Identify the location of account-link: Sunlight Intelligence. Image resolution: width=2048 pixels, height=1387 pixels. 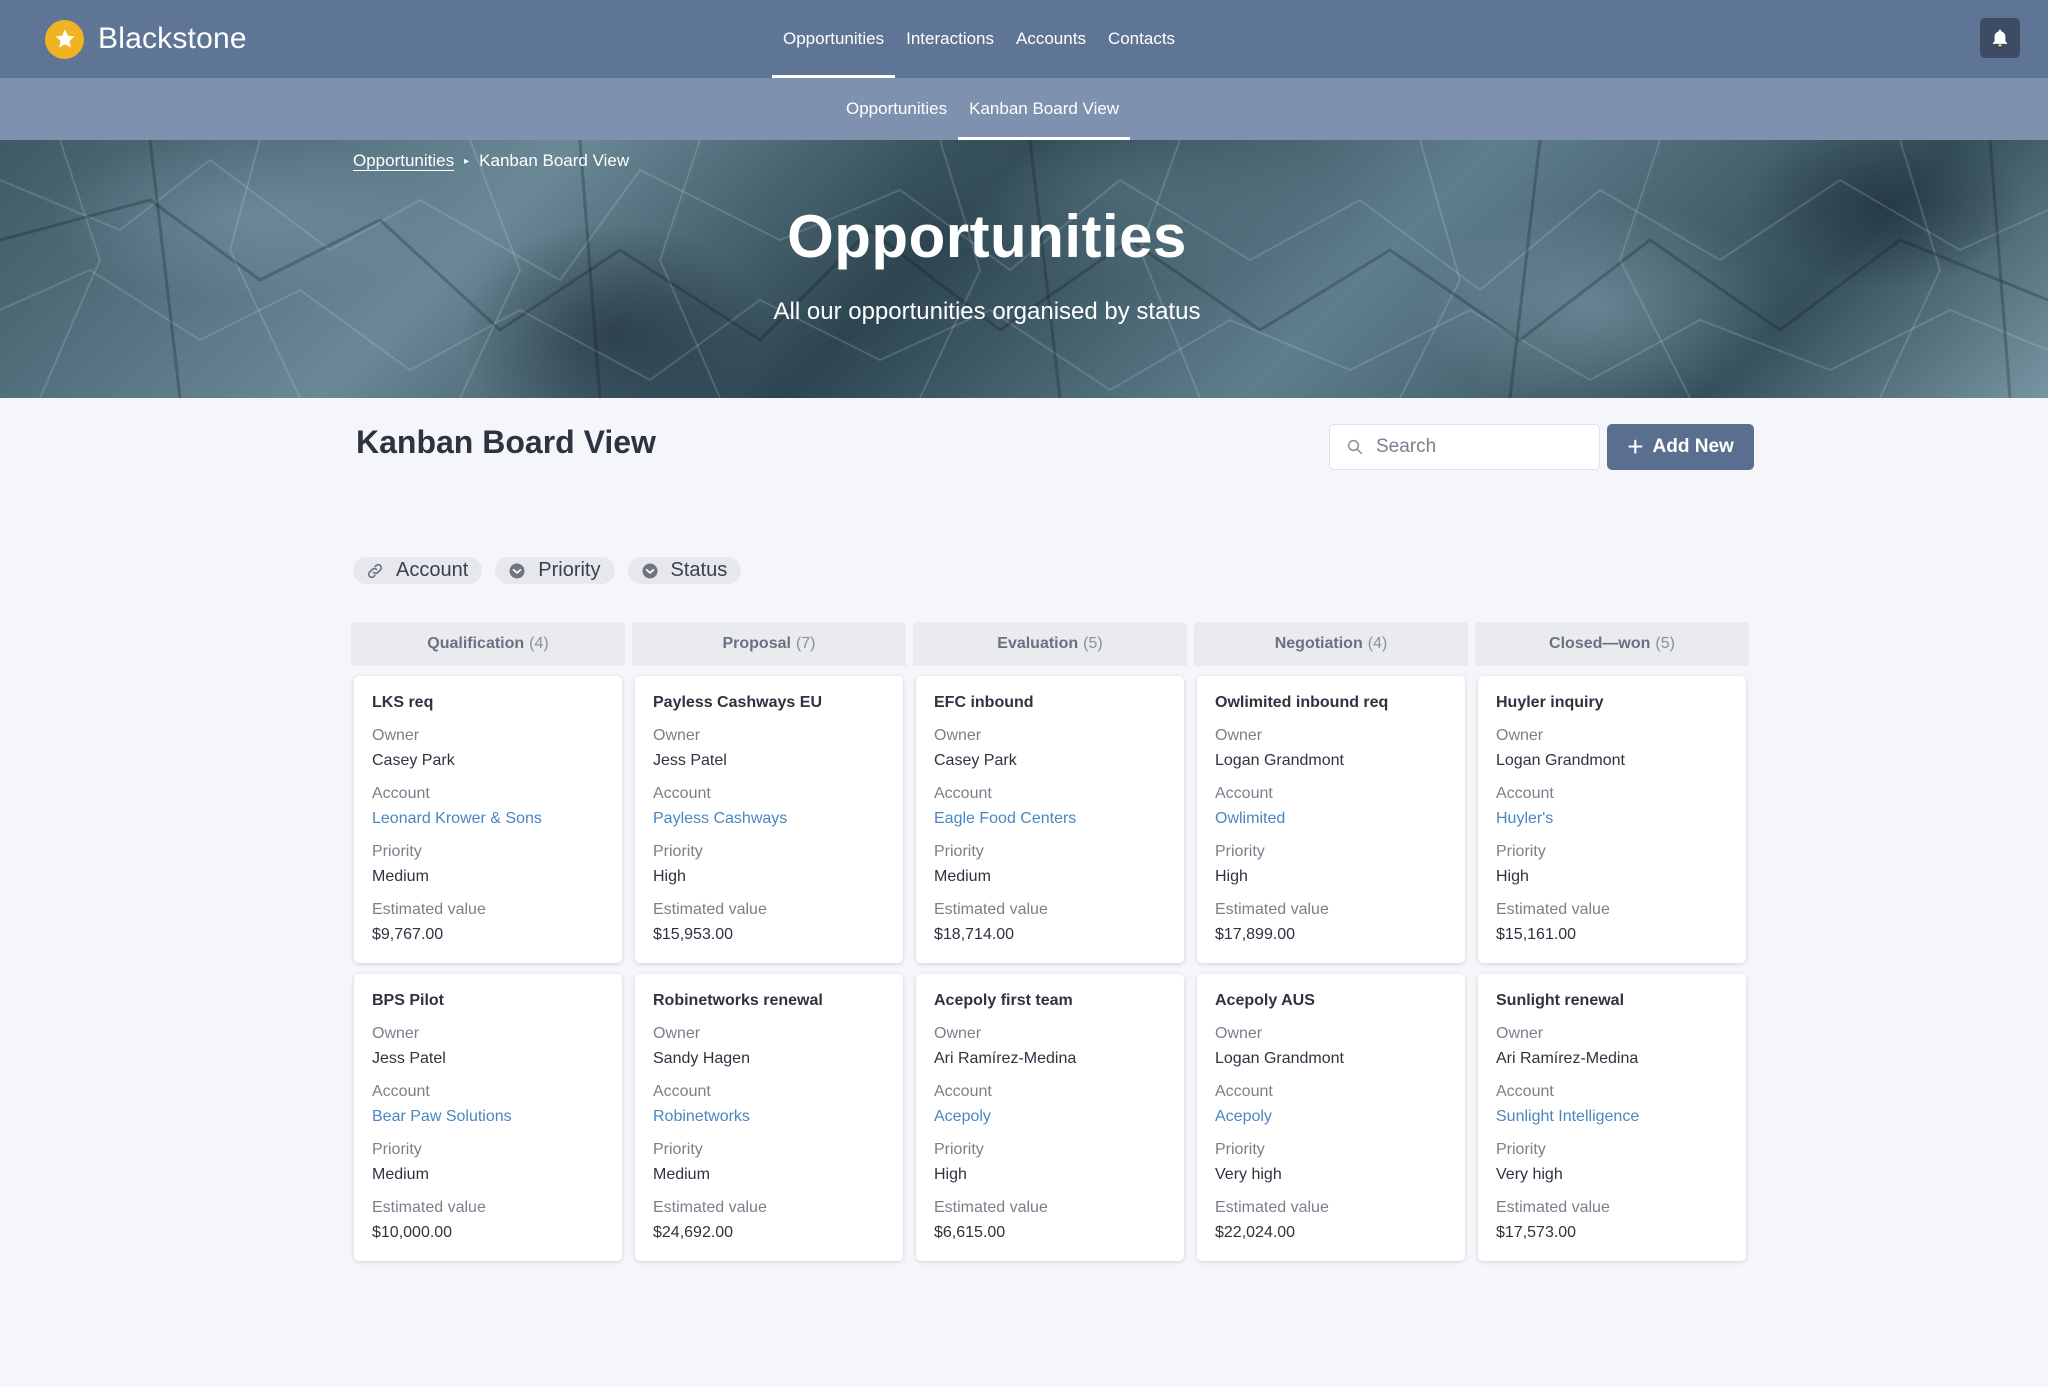
(1567, 1118).